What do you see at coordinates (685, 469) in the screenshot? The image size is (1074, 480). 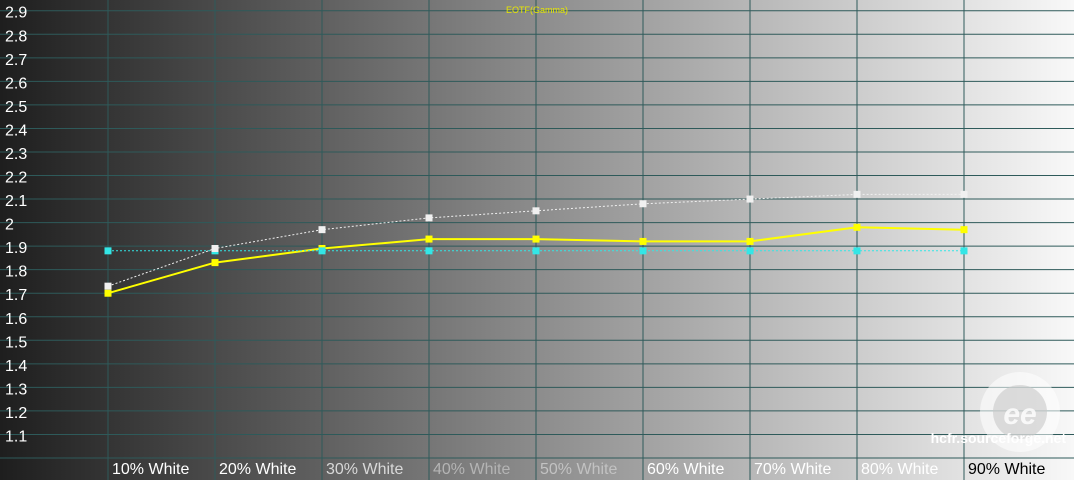 I see `x-tick-label-6: 60% White` at bounding box center [685, 469].